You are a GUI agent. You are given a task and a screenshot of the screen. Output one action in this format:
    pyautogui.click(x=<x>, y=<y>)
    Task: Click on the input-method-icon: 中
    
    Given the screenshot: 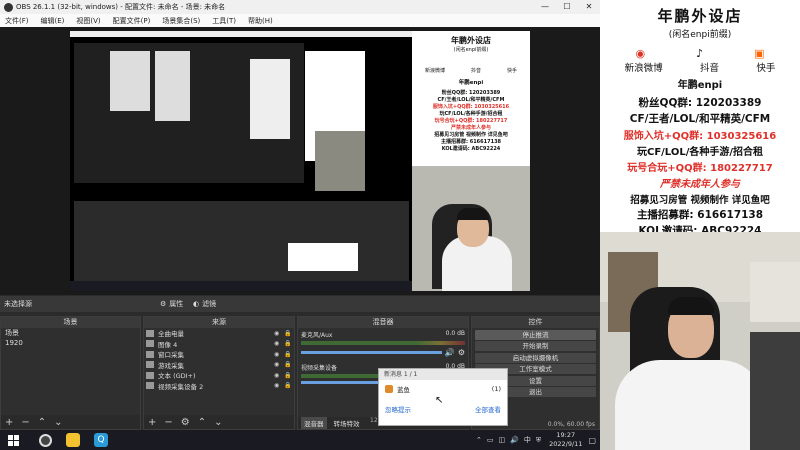 What is the action you would take?
    pyautogui.click(x=527, y=440)
    